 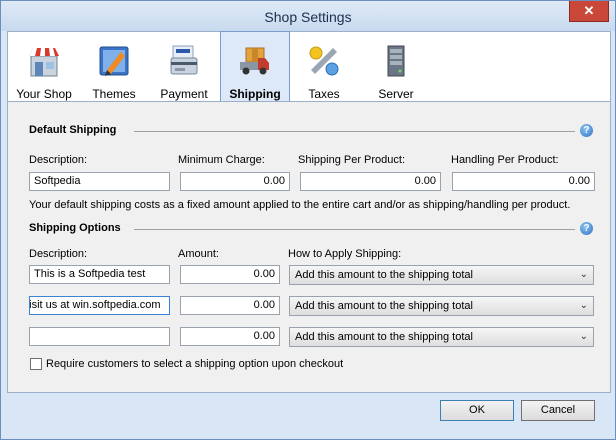 What do you see at coordinates (99, 181) in the screenshot?
I see `default-description-input: Softpedia` at bounding box center [99, 181].